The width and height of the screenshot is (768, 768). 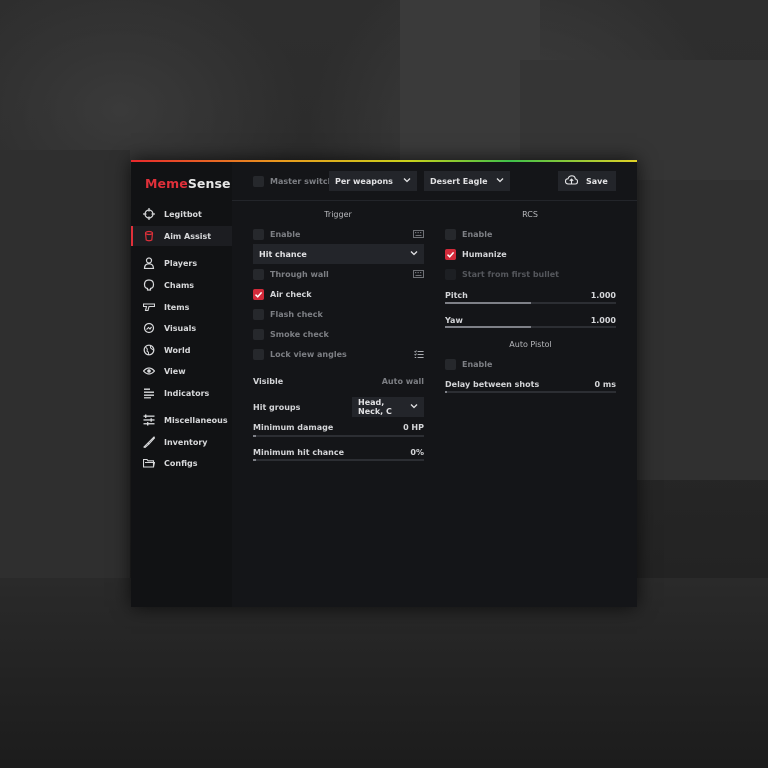 What do you see at coordinates (388, 407) in the screenshot?
I see `hit-groups-dropdown: Head, Neck, C` at bounding box center [388, 407].